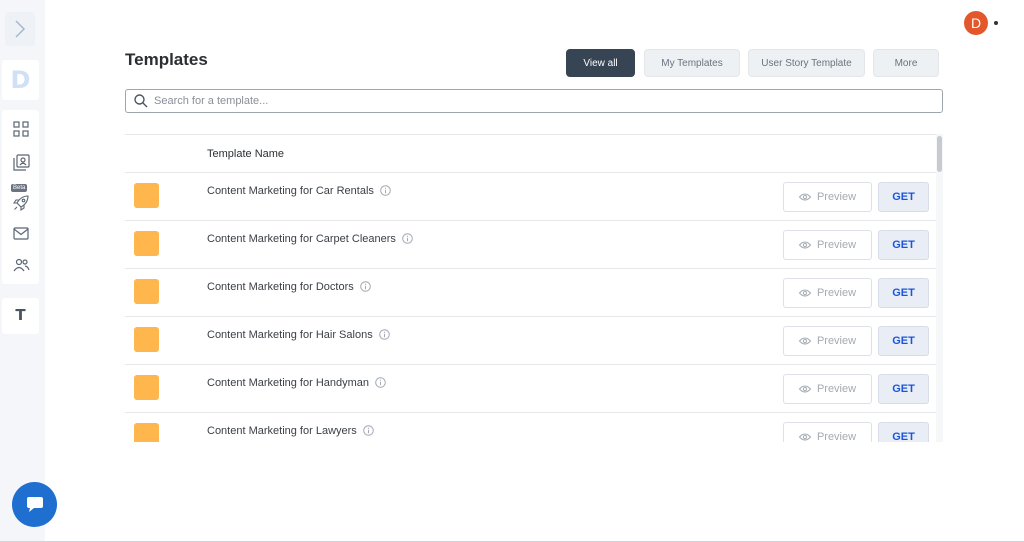  What do you see at coordinates (166, 59) in the screenshot?
I see `page-title: Templates` at bounding box center [166, 59].